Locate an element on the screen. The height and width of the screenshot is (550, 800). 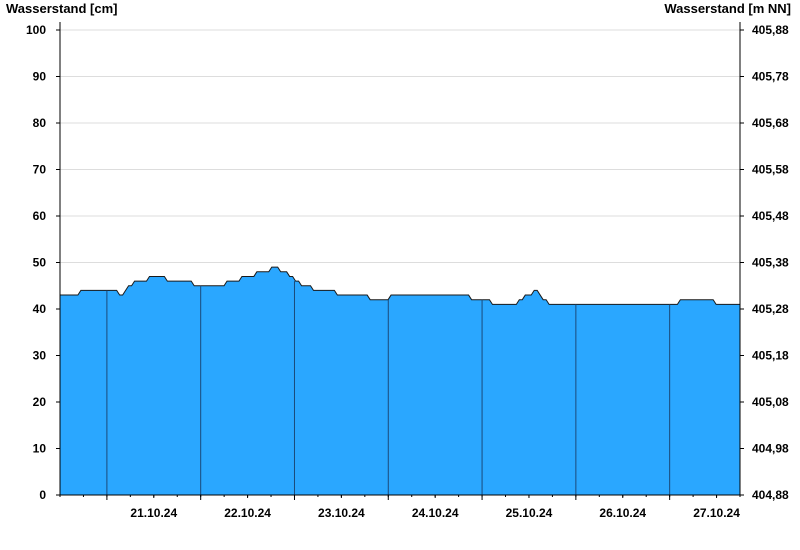
y-tick-label-right: 405,88 is located at coordinates (770, 30).